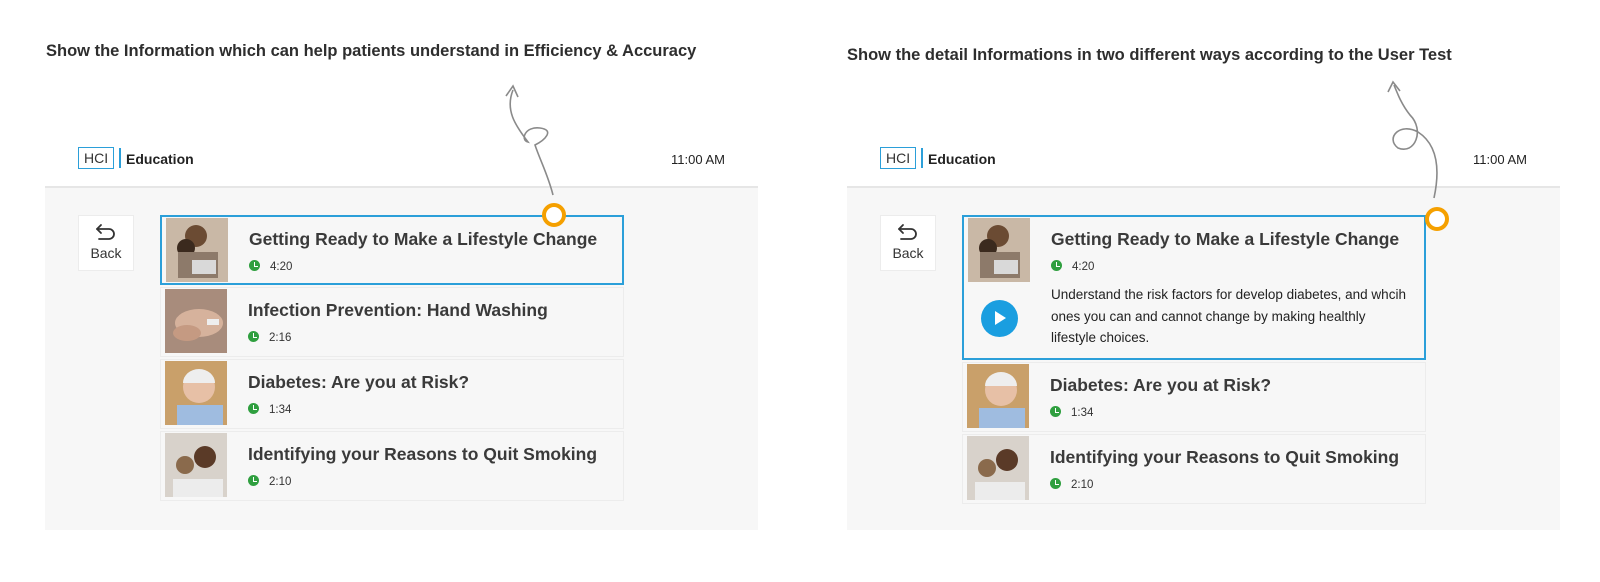  What do you see at coordinates (398, 310) in the screenshot?
I see `item-title: Infection Prevention: Hand Washing` at bounding box center [398, 310].